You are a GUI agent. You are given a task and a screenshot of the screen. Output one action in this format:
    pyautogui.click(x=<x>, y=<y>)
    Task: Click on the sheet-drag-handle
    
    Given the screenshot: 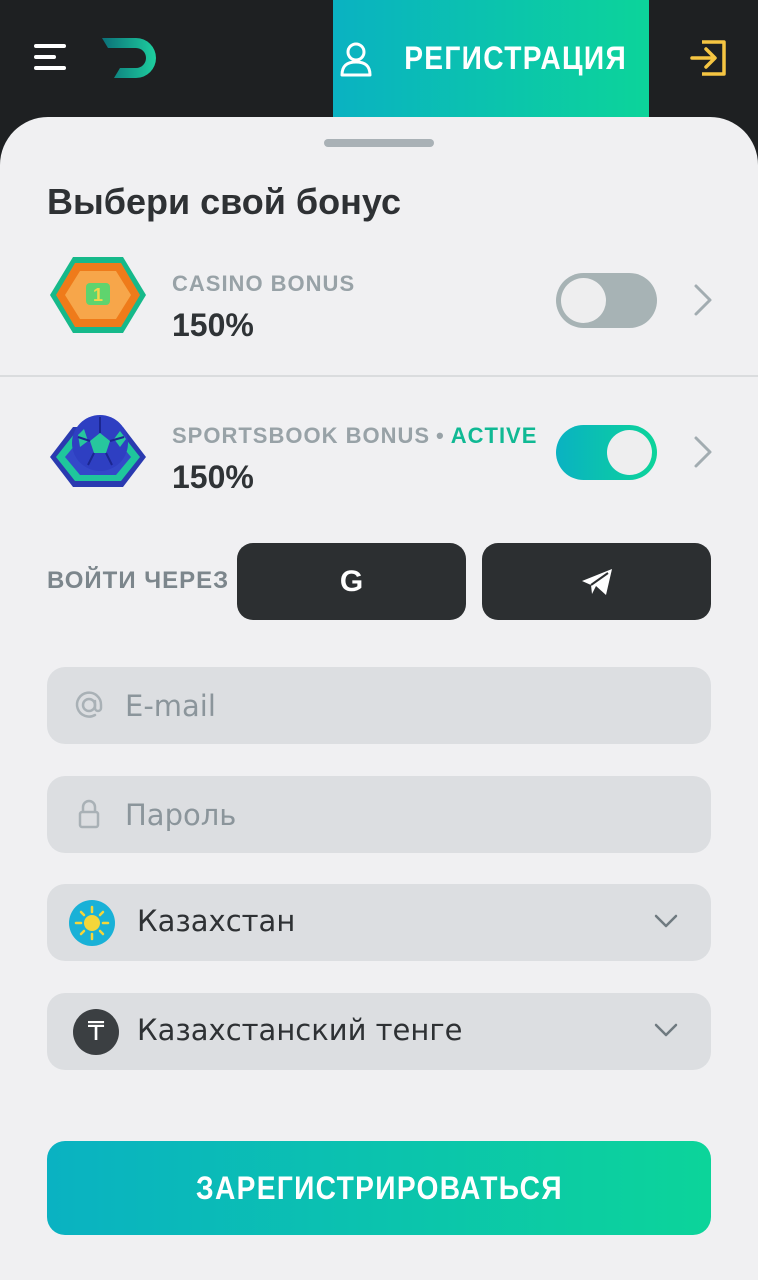 What is the action you would take?
    pyautogui.click(x=379, y=143)
    